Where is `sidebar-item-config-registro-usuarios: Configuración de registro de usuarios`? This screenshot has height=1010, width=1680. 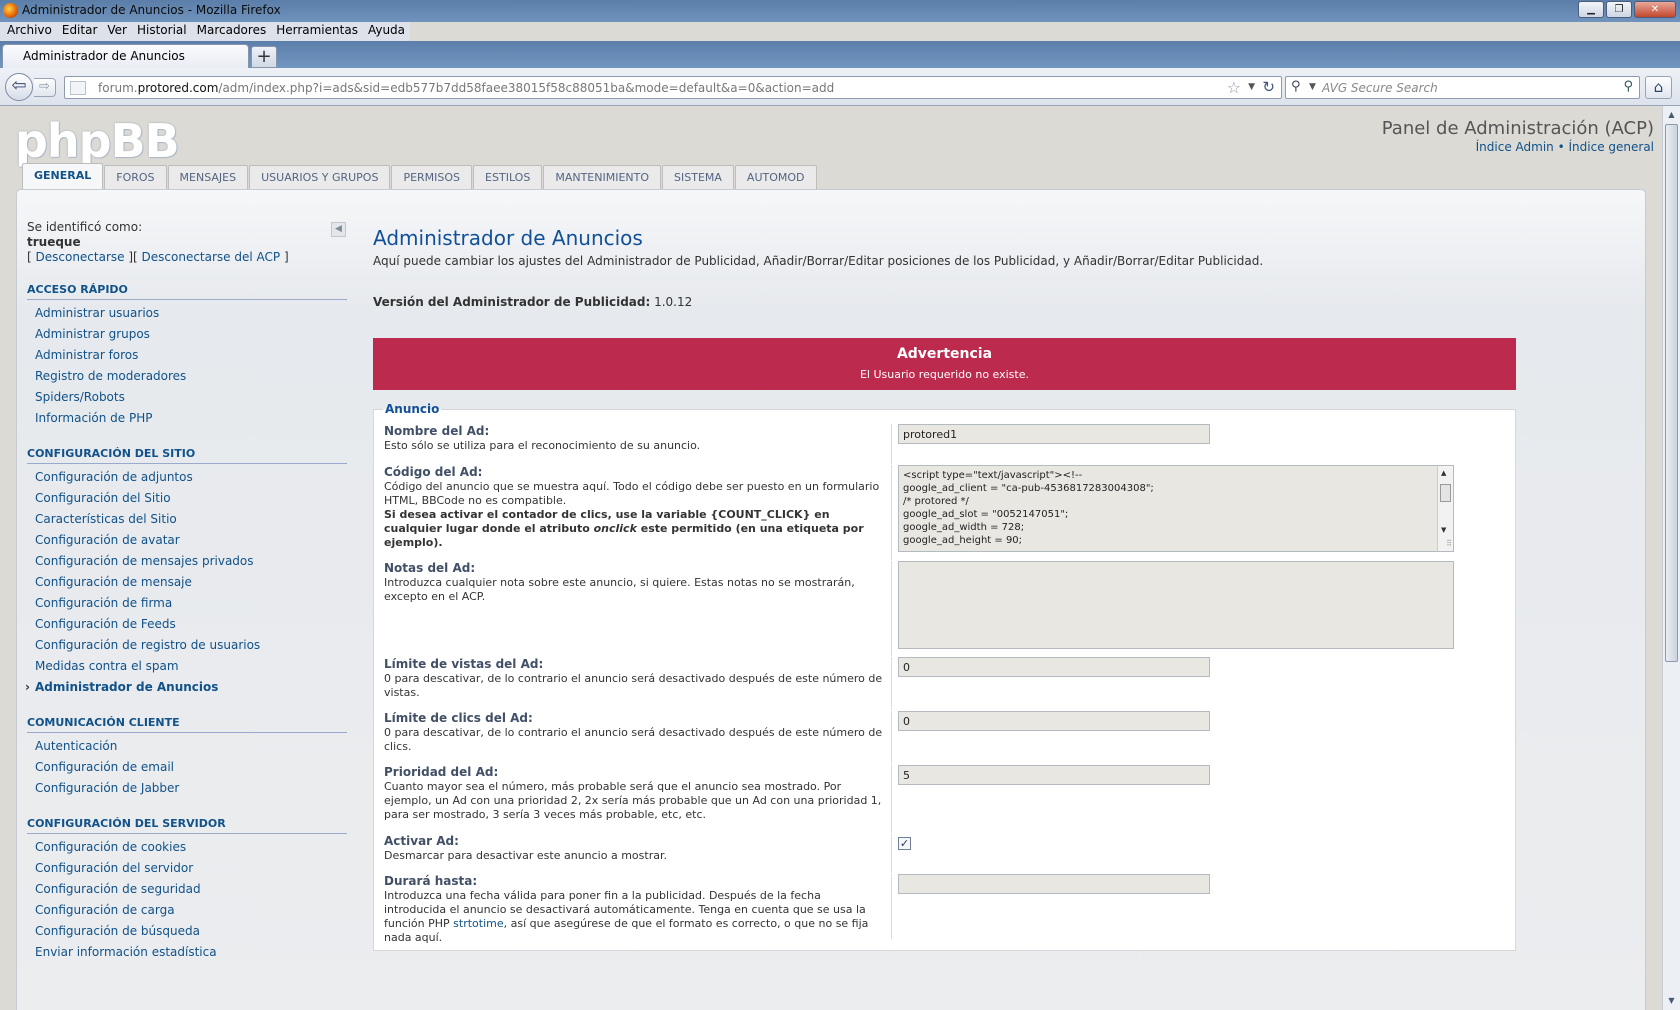 sidebar-item-config-registro-usuarios: Configuración de registro de usuarios is located at coordinates (187, 645).